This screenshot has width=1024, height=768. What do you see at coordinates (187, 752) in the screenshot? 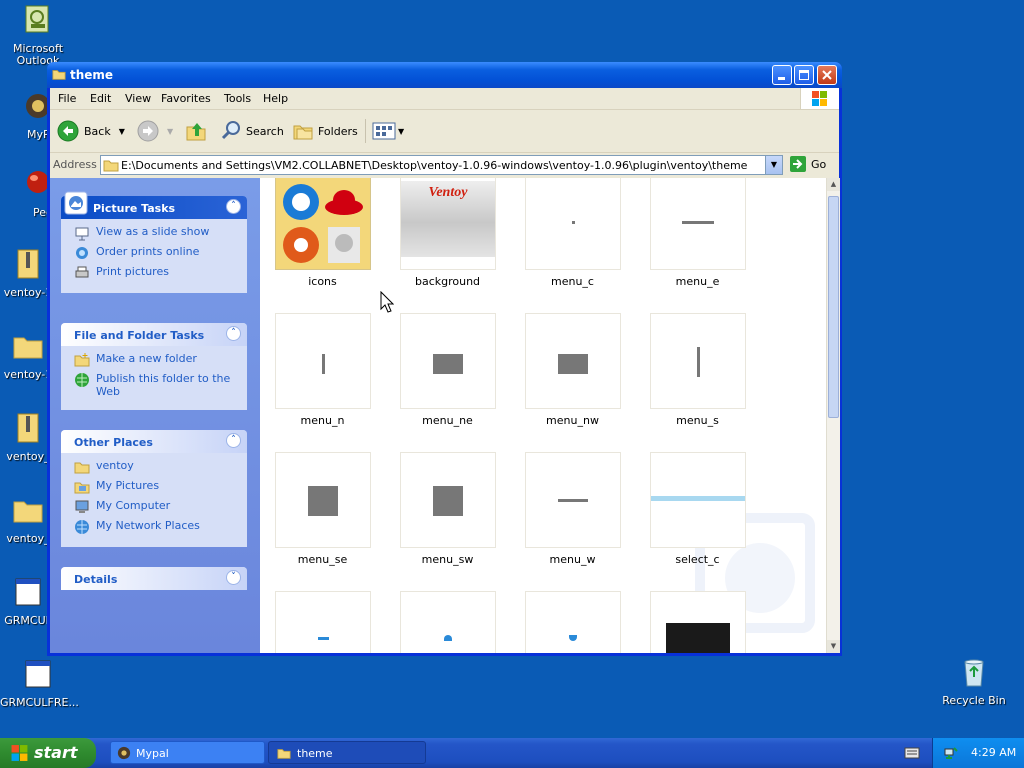
I see `taskbar-item-mypal: Mypal` at bounding box center [187, 752].